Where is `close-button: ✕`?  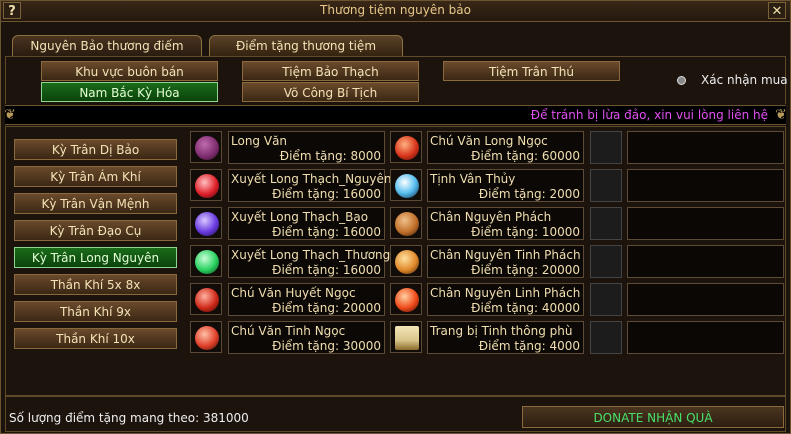
close-button: ✕ is located at coordinates (777, 10).